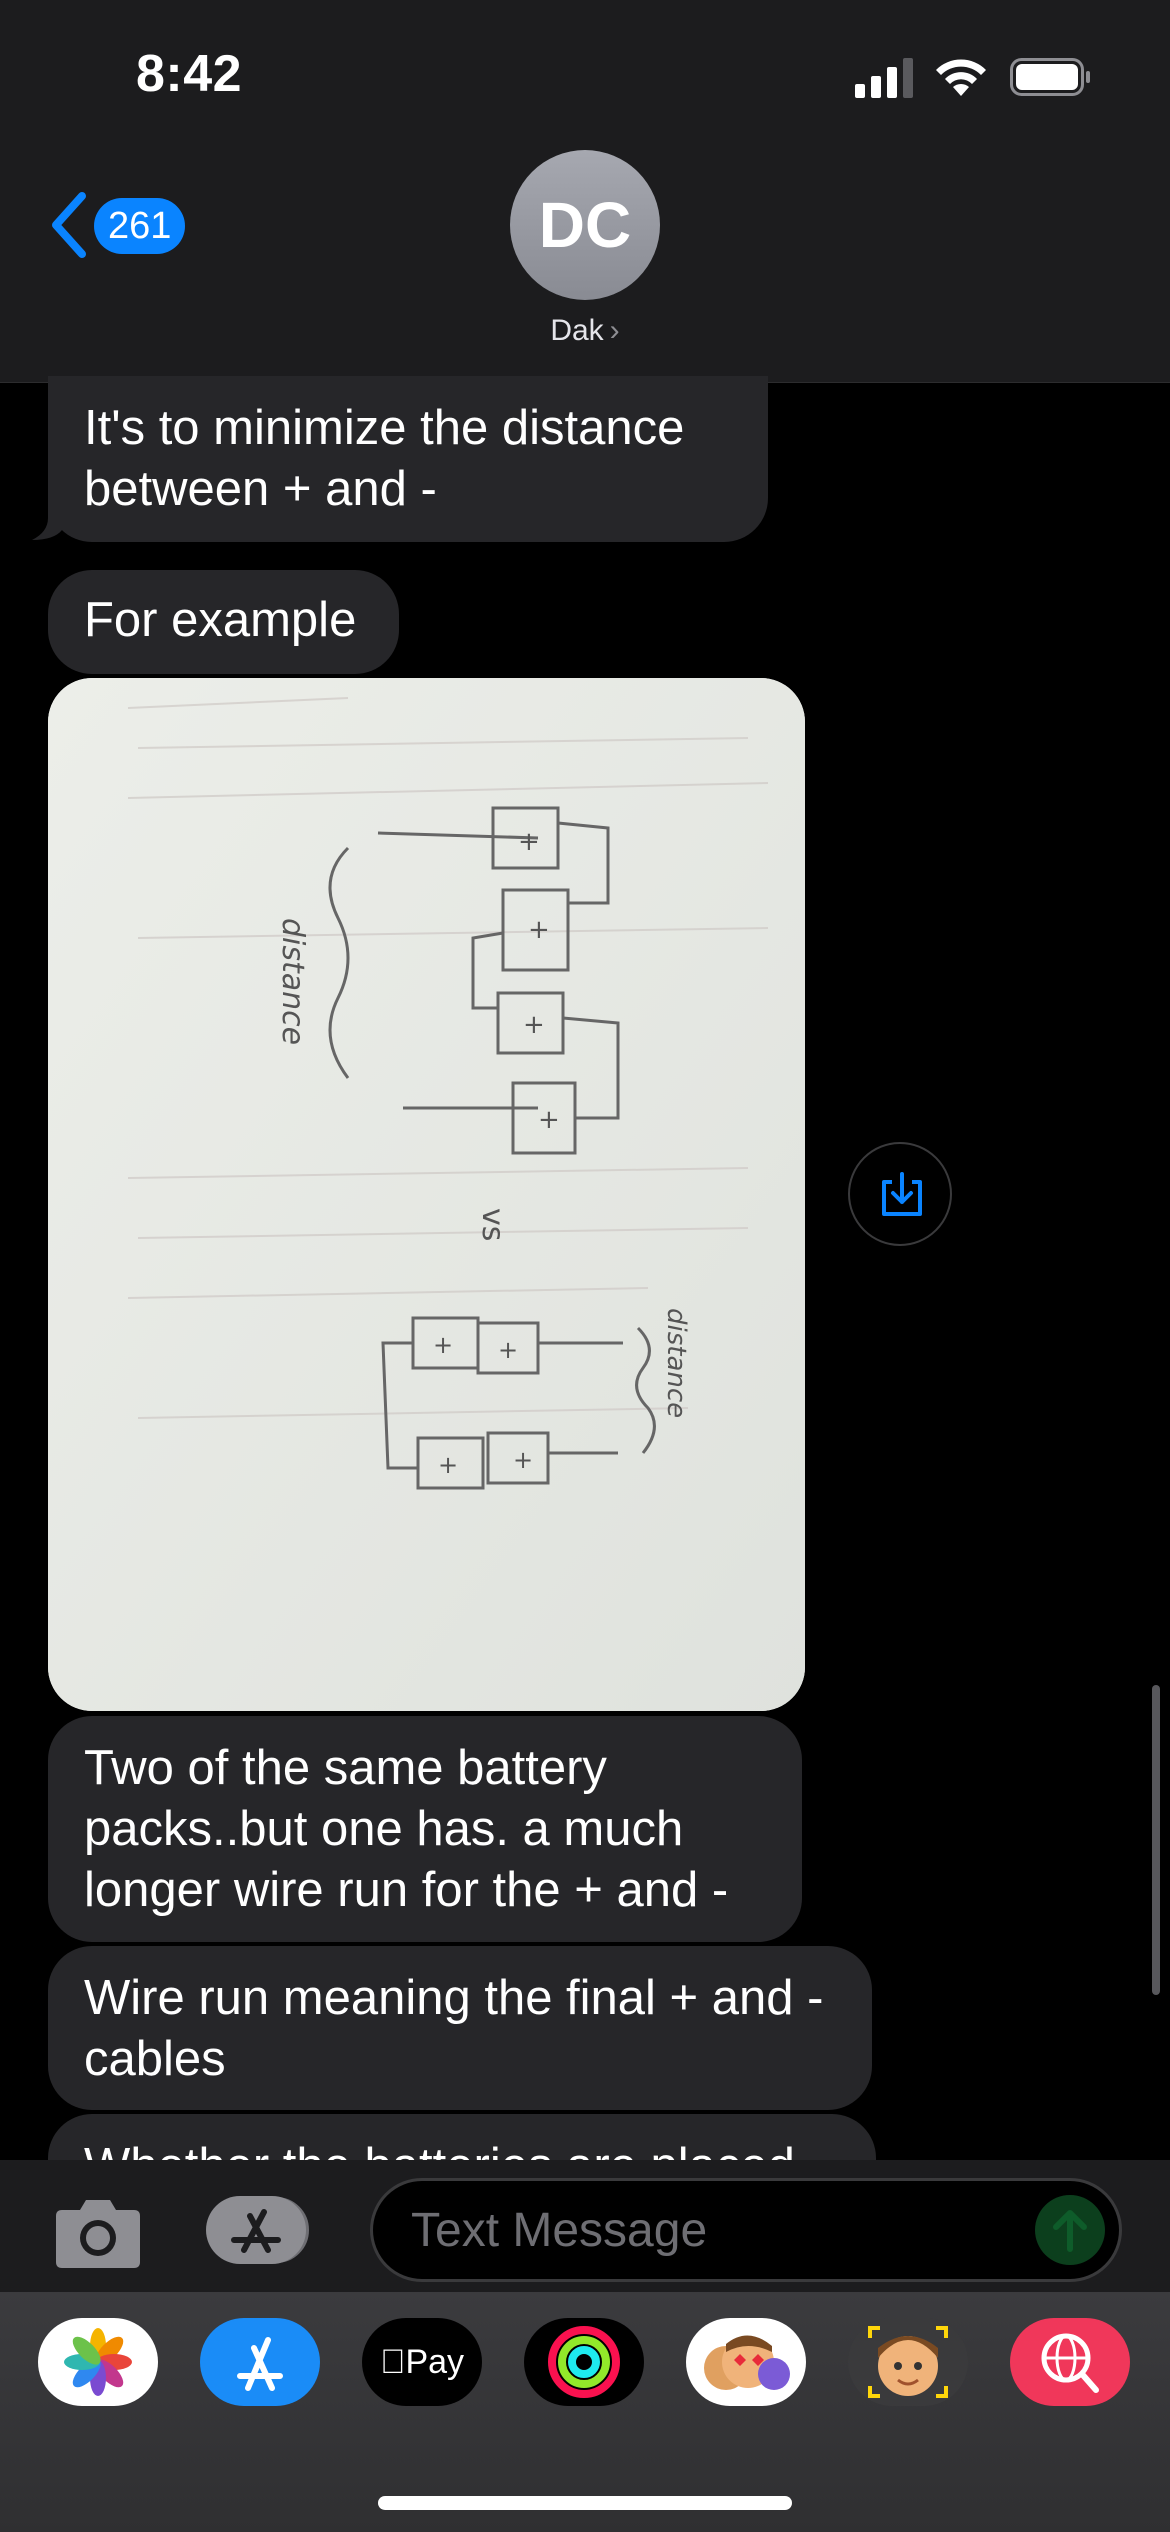 The width and height of the screenshot is (1170, 2532). I want to click on memoji-stickers-icon, so click(746, 2362).